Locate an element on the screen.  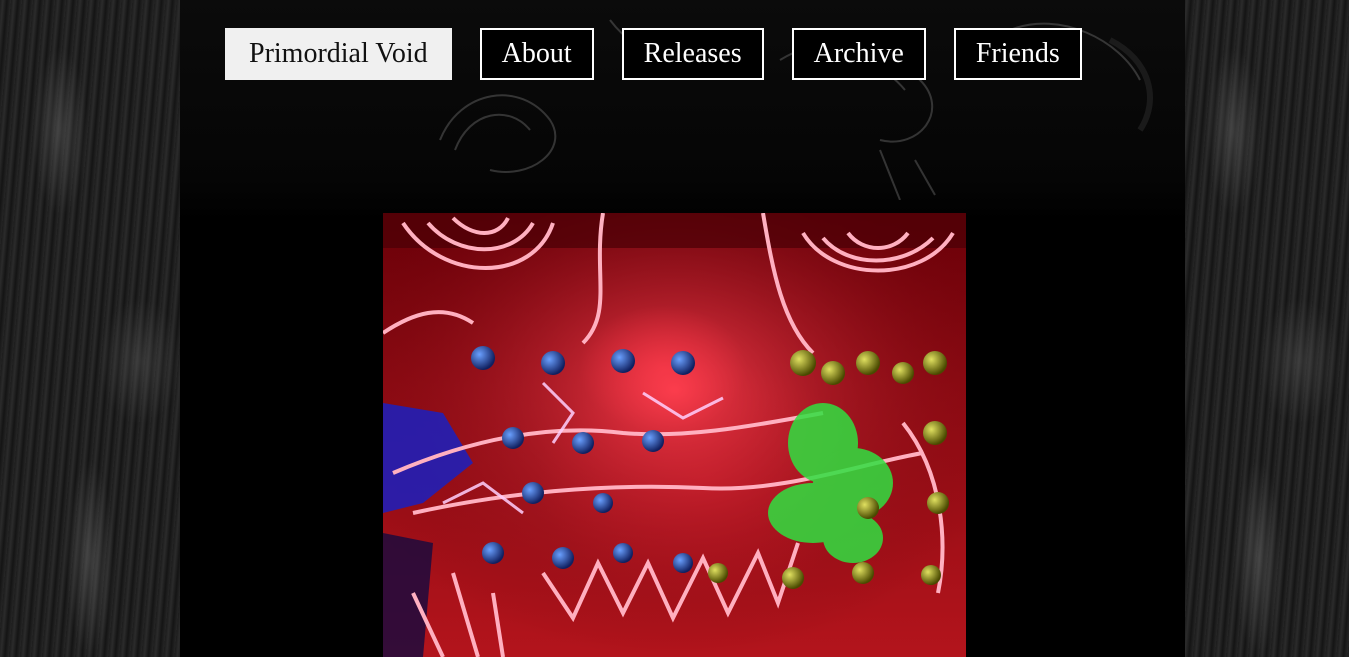
nav-friends: Friends is located at coordinates (1017, 54).